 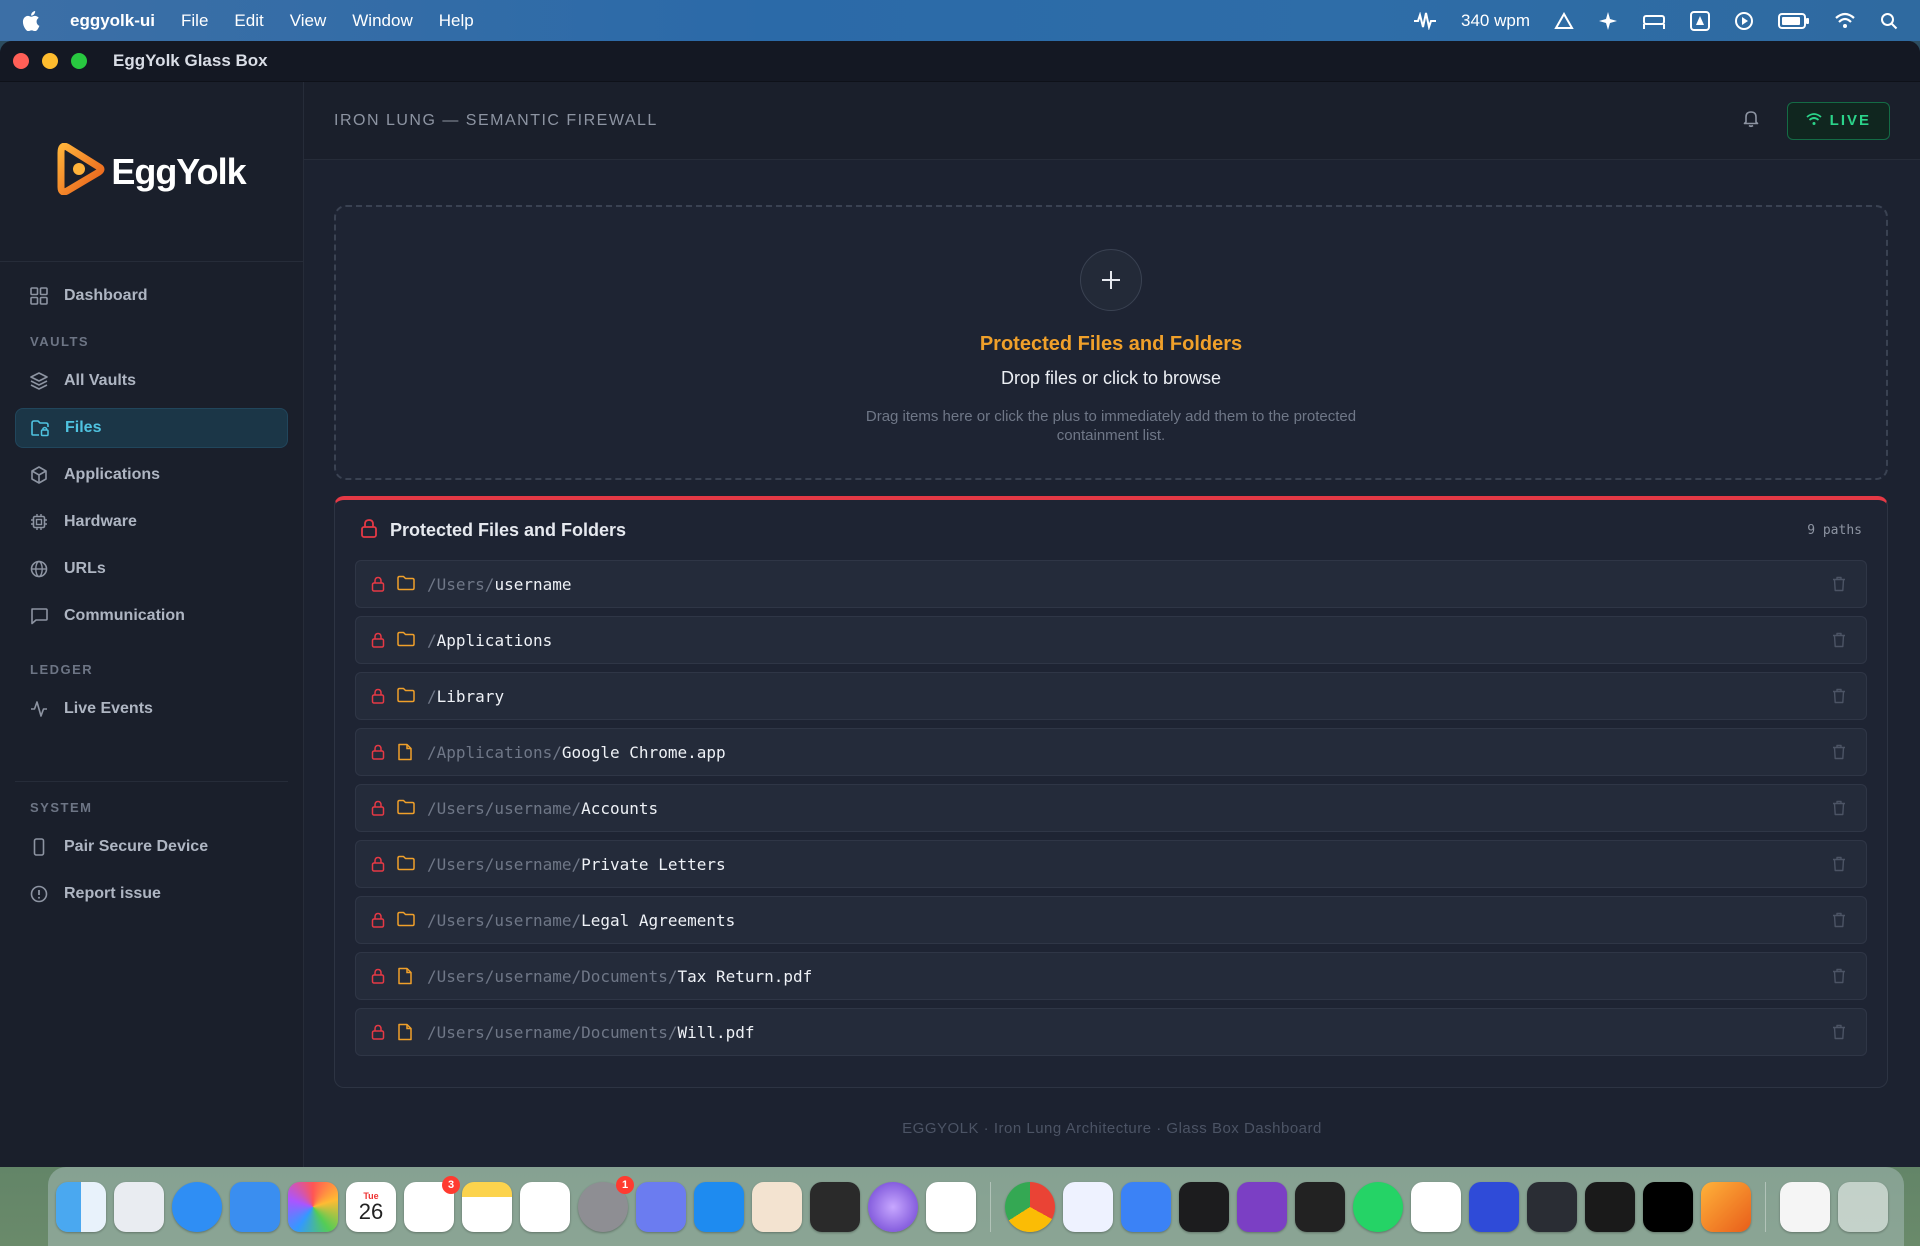 What do you see at coordinates (151, 381) in the screenshot?
I see `sidebar-item-all-vaults: All Vaults` at bounding box center [151, 381].